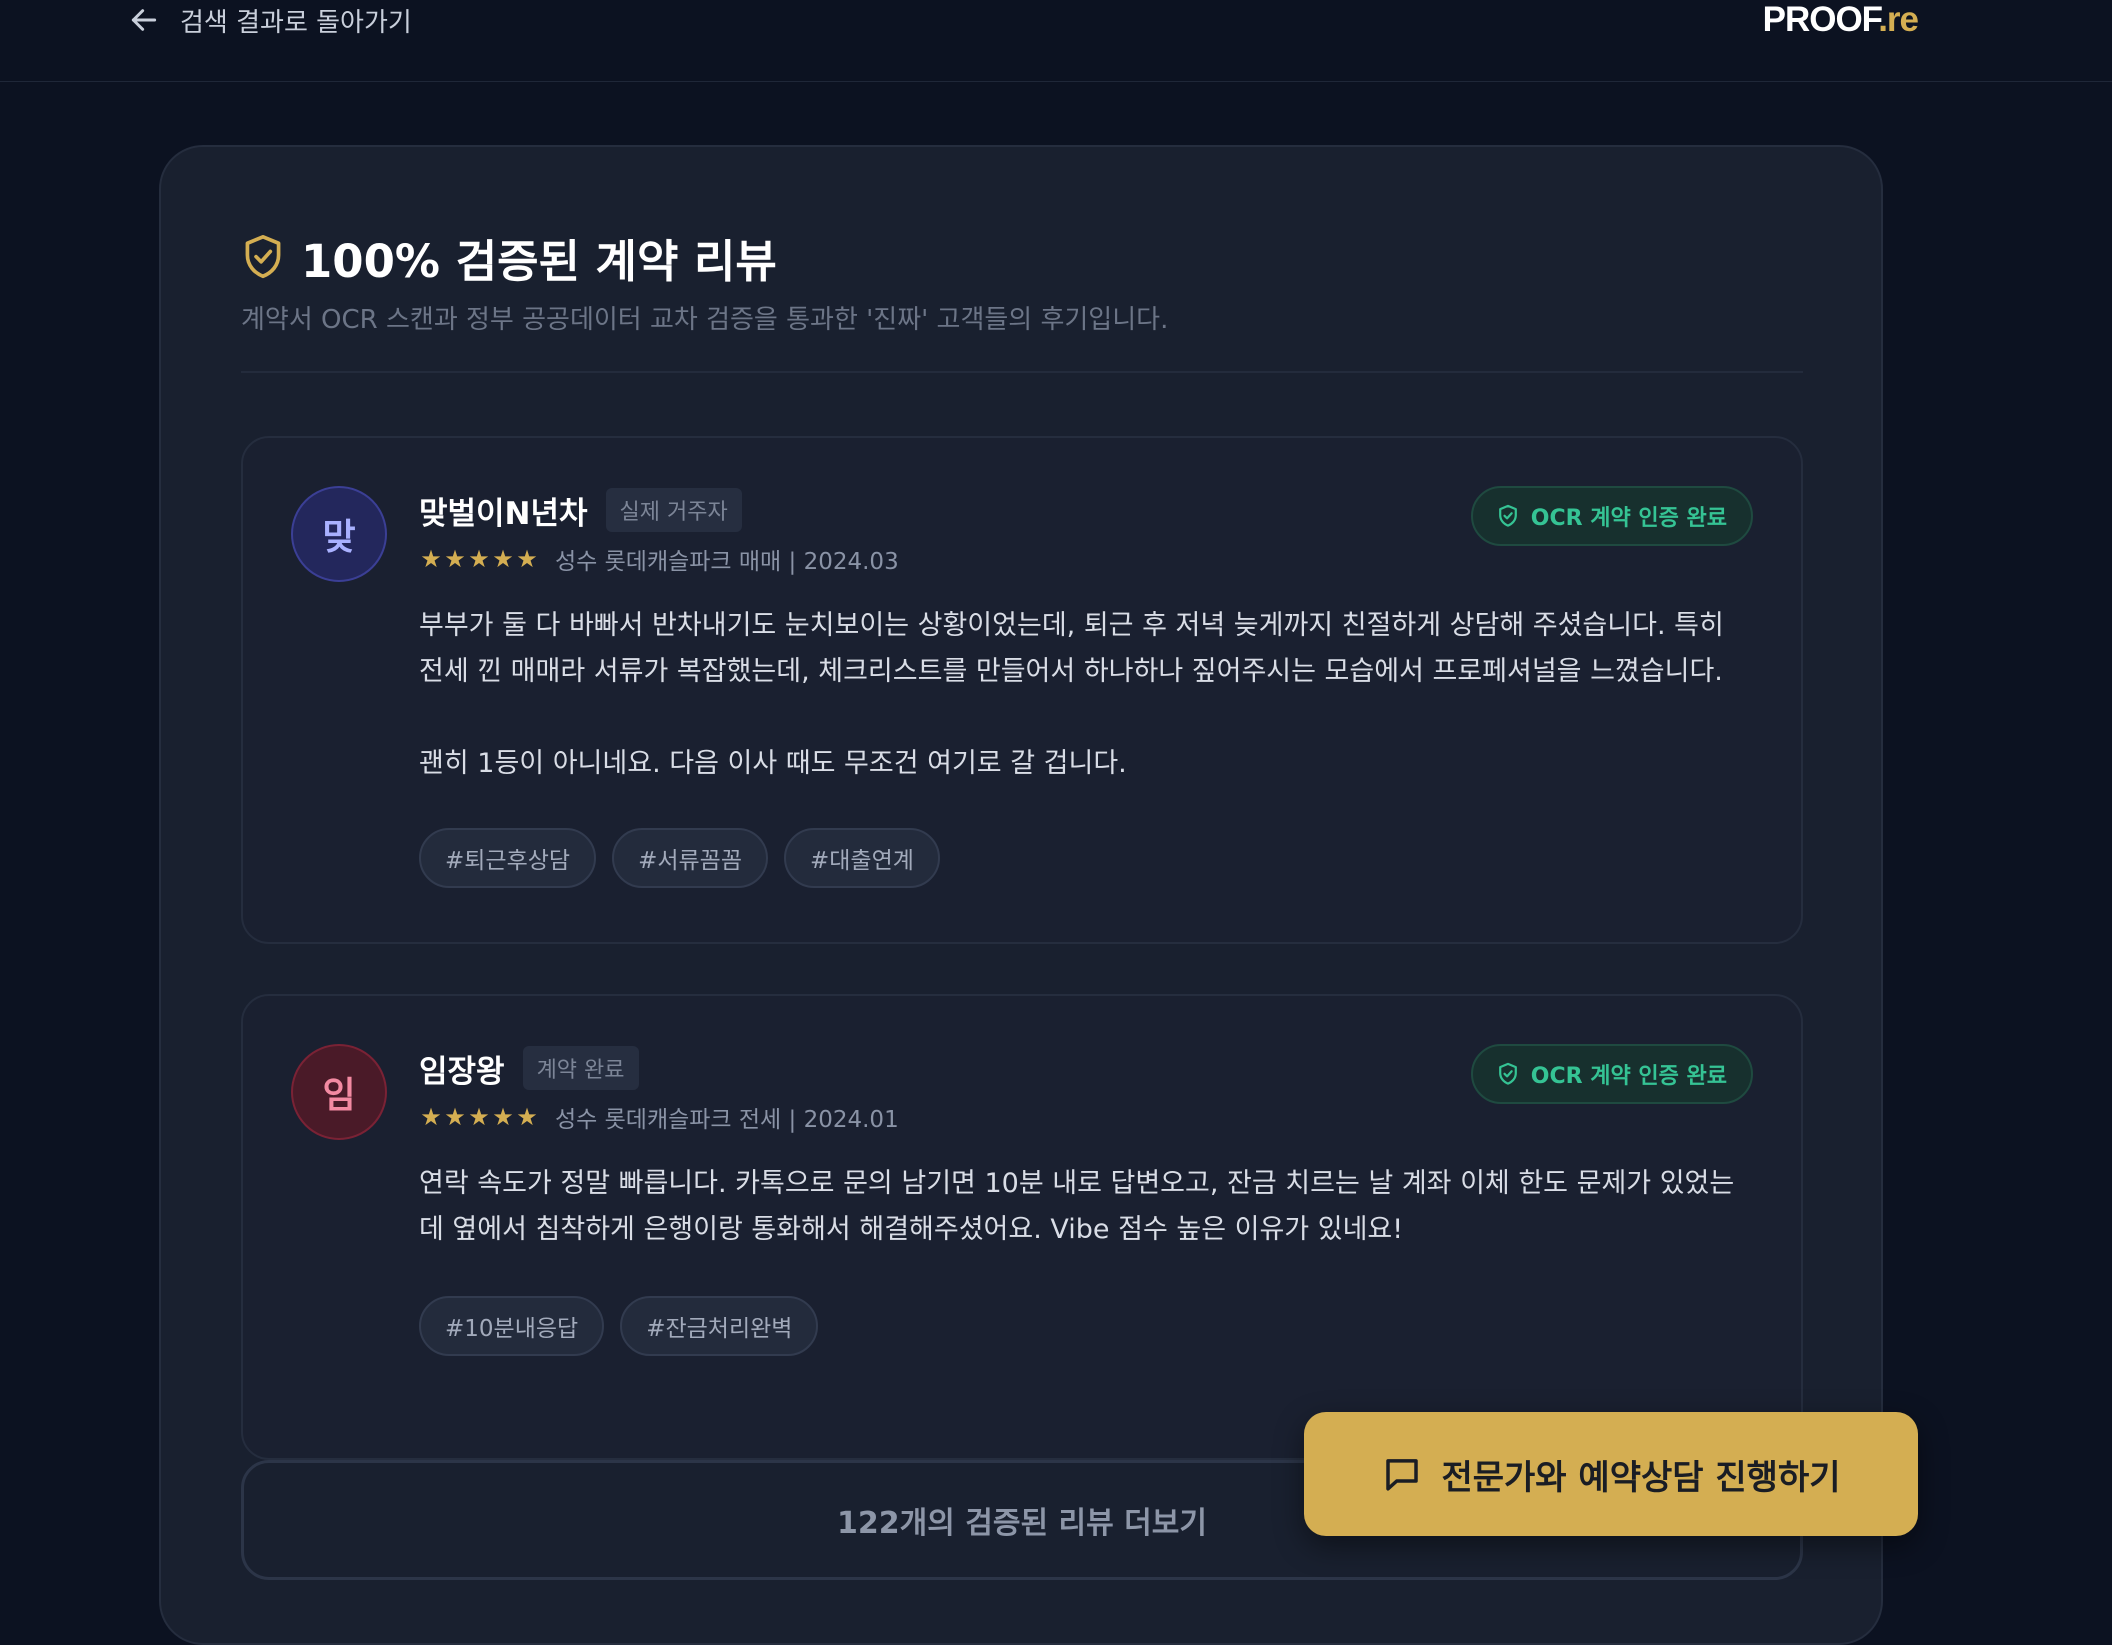 Image resolution: width=2112 pixels, height=1645 pixels. Describe the element at coordinates (1022, 372) in the screenshot. I see `header-divider` at that location.